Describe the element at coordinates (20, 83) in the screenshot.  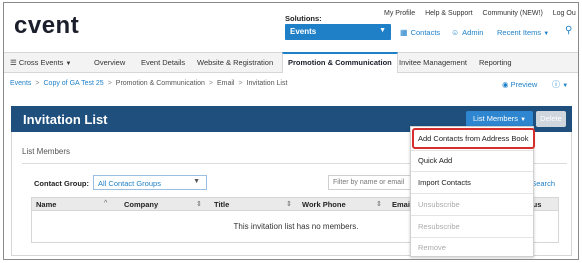
I see `breadcrumb-events: Events` at that location.